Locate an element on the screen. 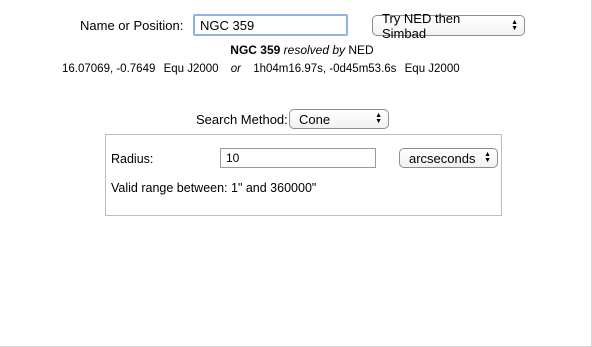 Image resolution: width=592 pixels, height=347 pixels. resolved-object: NGC 359 is located at coordinates (255, 50).